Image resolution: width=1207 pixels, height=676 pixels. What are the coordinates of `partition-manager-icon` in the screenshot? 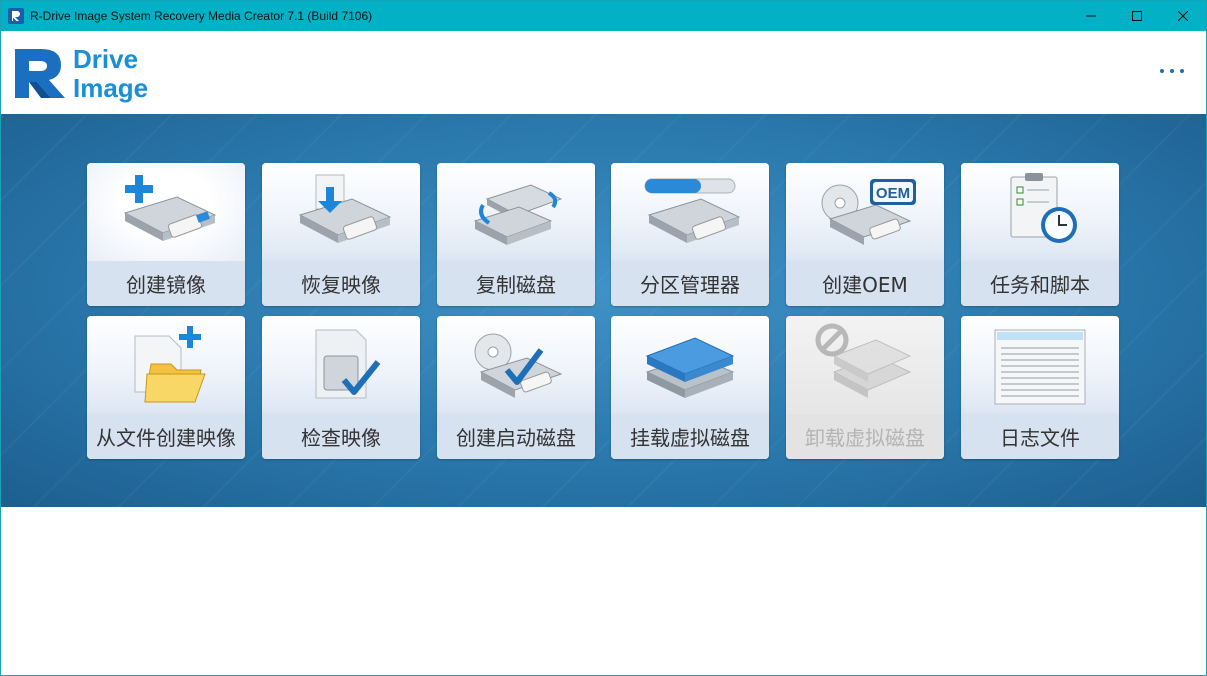 It's located at (692, 210).